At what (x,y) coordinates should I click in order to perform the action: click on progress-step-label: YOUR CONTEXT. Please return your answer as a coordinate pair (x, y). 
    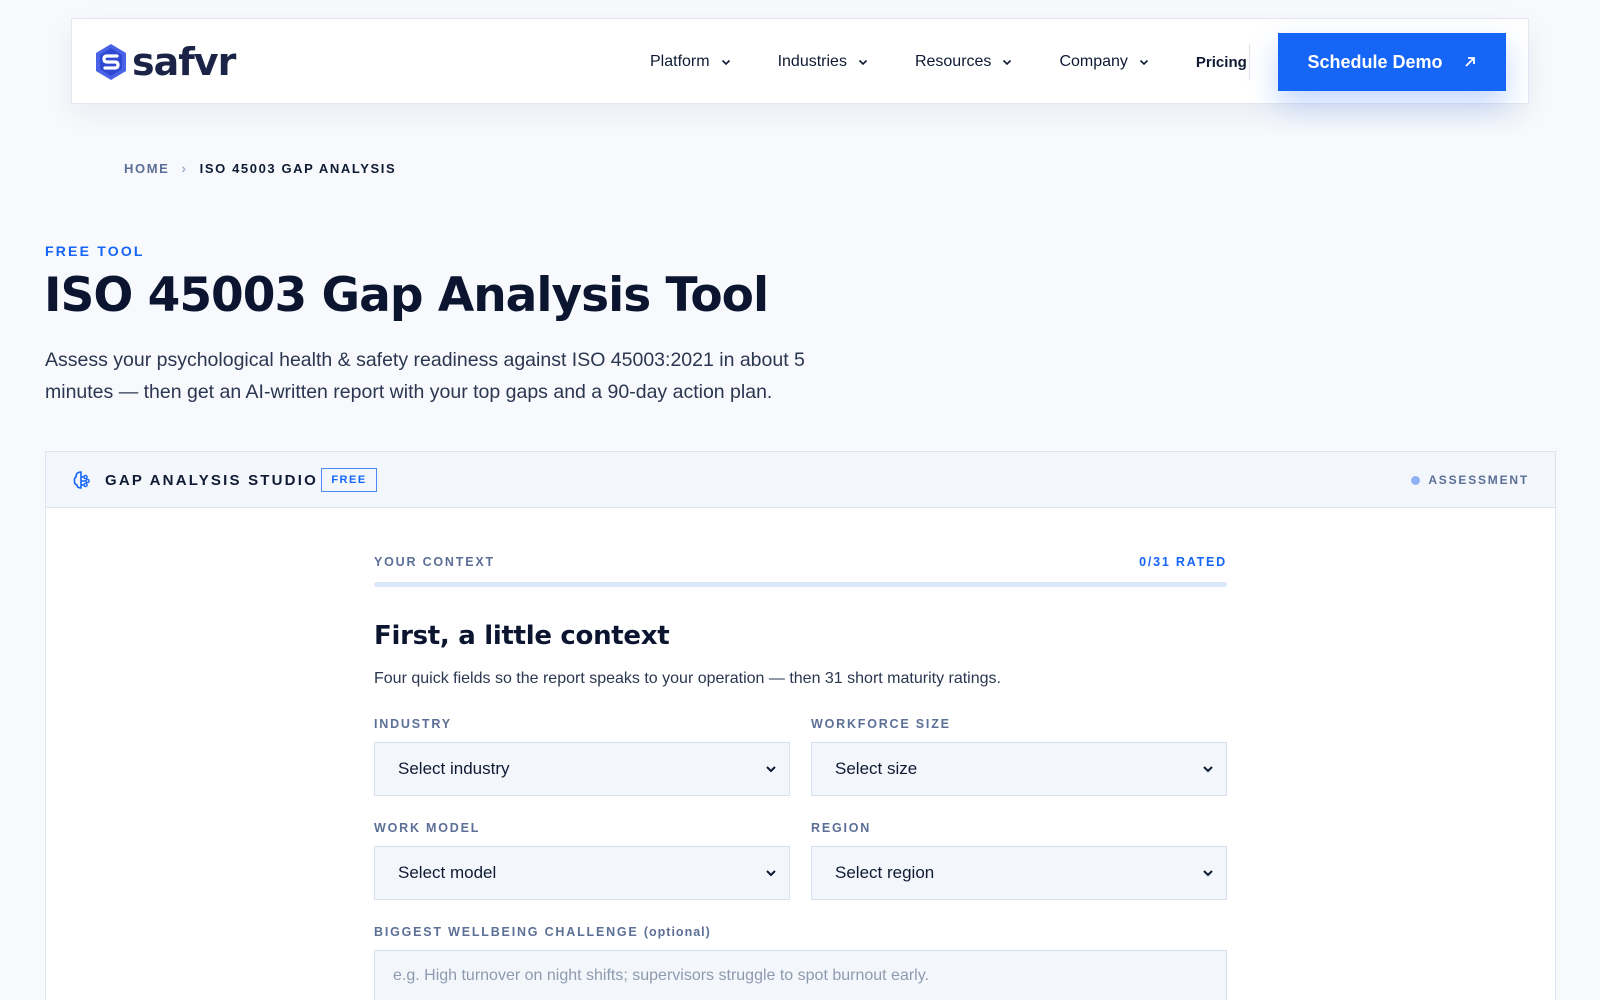
    Looking at the image, I should click on (434, 562).